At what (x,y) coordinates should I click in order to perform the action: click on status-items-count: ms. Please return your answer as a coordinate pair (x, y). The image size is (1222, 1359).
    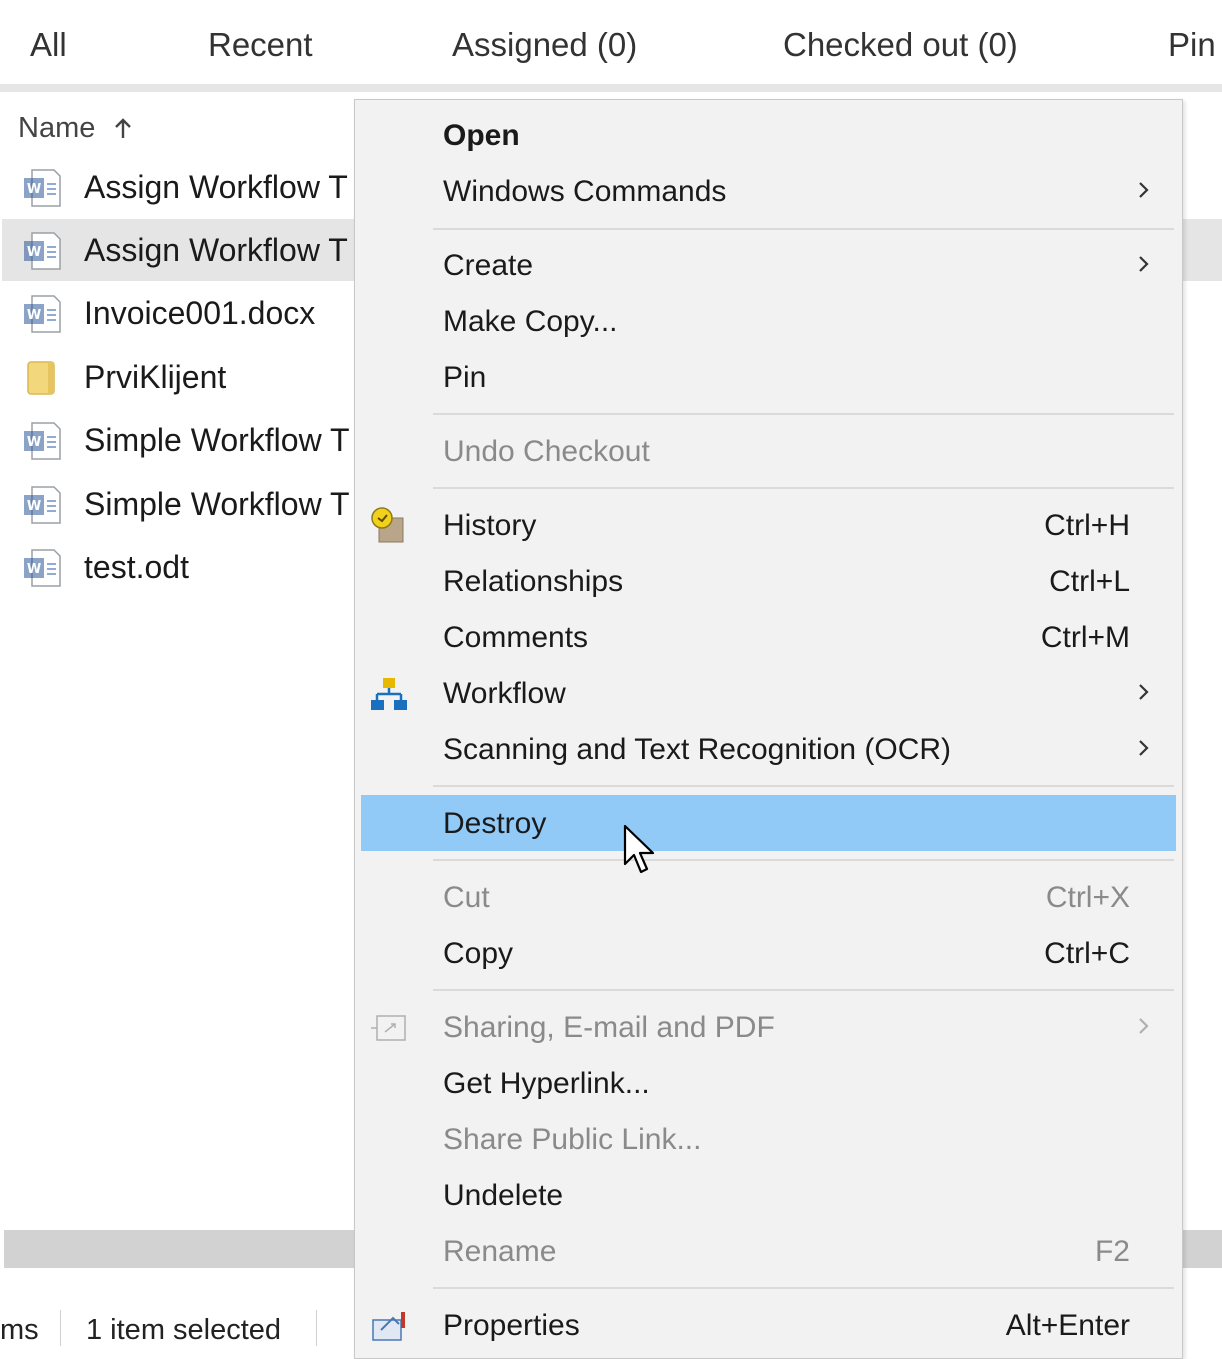
    Looking at the image, I should click on (19, 1330).